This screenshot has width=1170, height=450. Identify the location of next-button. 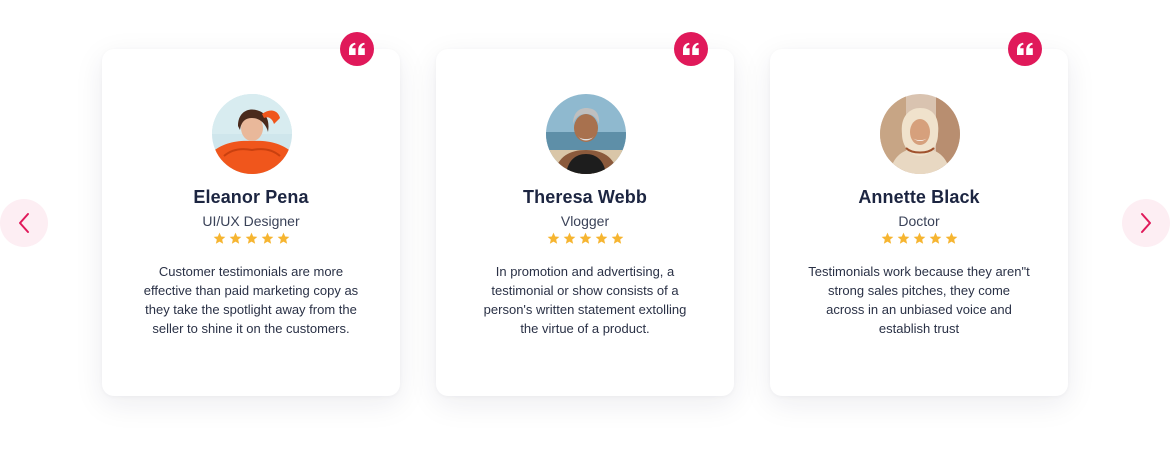
(1146, 223).